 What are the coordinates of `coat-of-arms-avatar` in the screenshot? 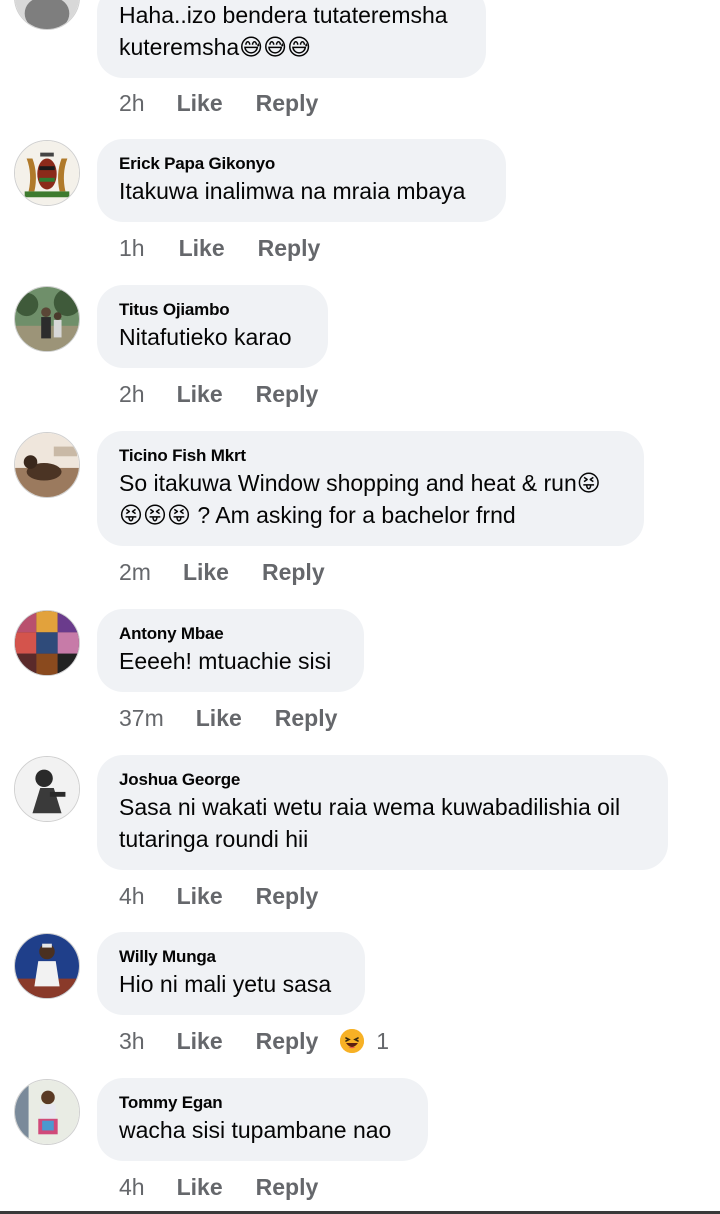 It's located at (47, 173).